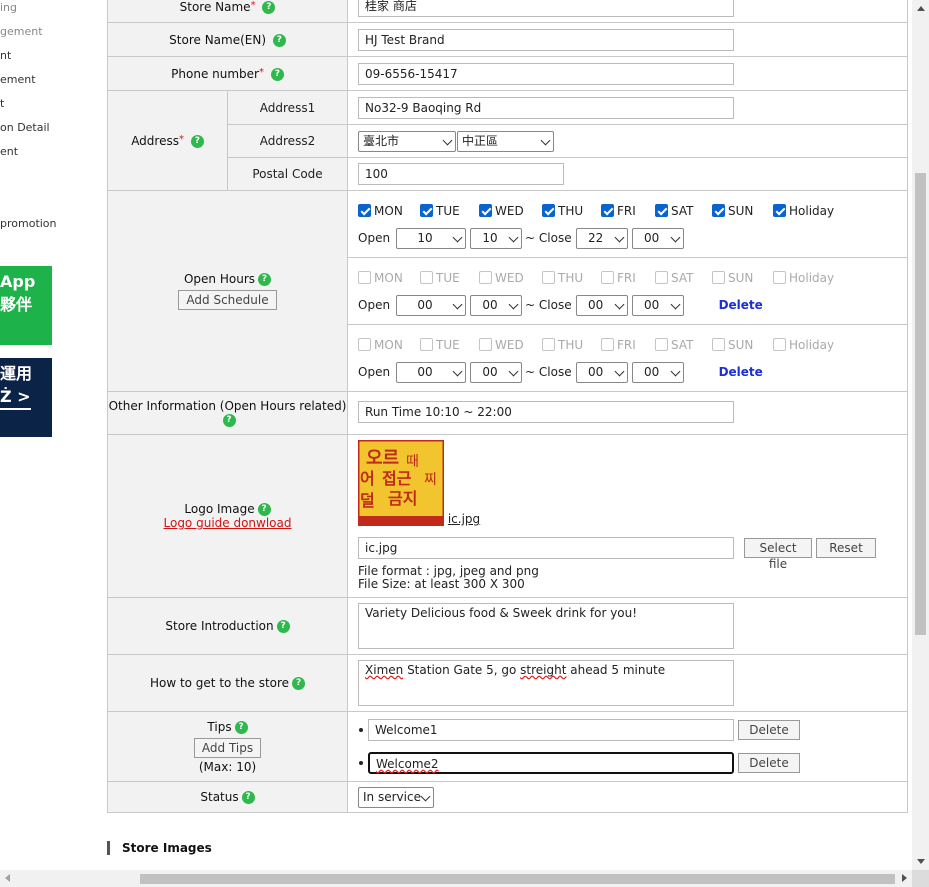 The width and height of the screenshot is (929, 887). What do you see at coordinates (227, 11) in the screenshot?
I see `store-name-label: Store Name* ?` at bounding box center [227, 11].